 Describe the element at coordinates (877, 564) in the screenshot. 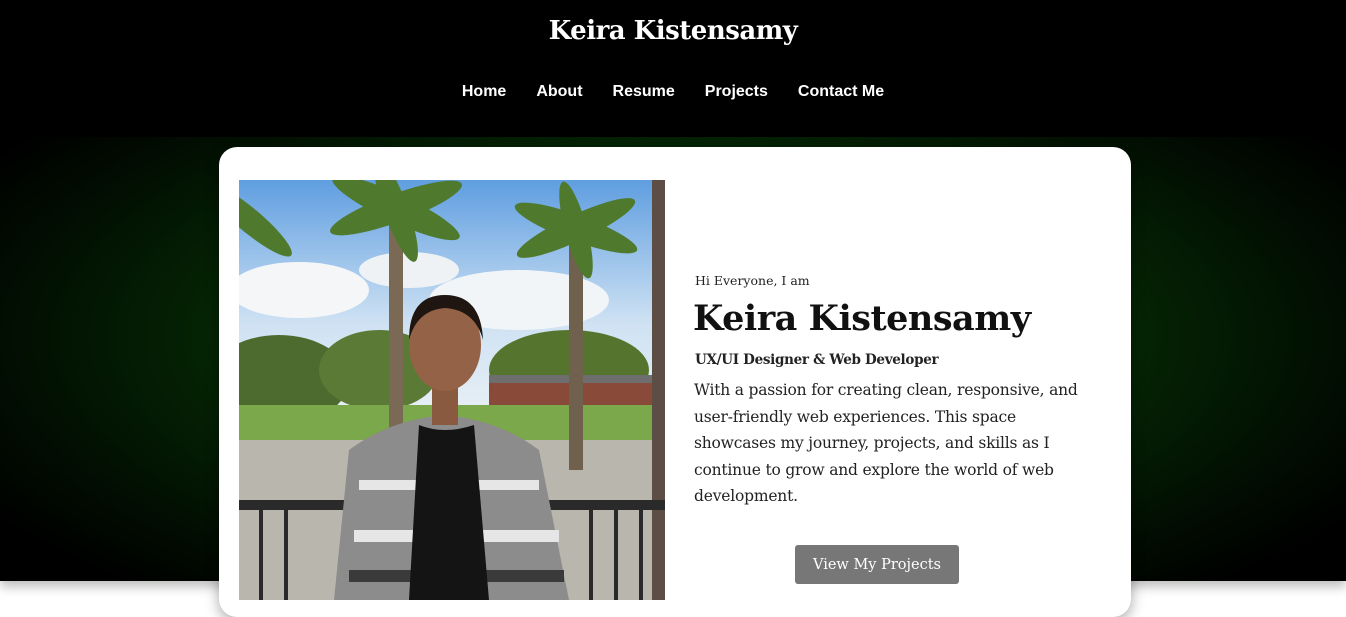

I see `view-projects-button: View My Projects` at that location.